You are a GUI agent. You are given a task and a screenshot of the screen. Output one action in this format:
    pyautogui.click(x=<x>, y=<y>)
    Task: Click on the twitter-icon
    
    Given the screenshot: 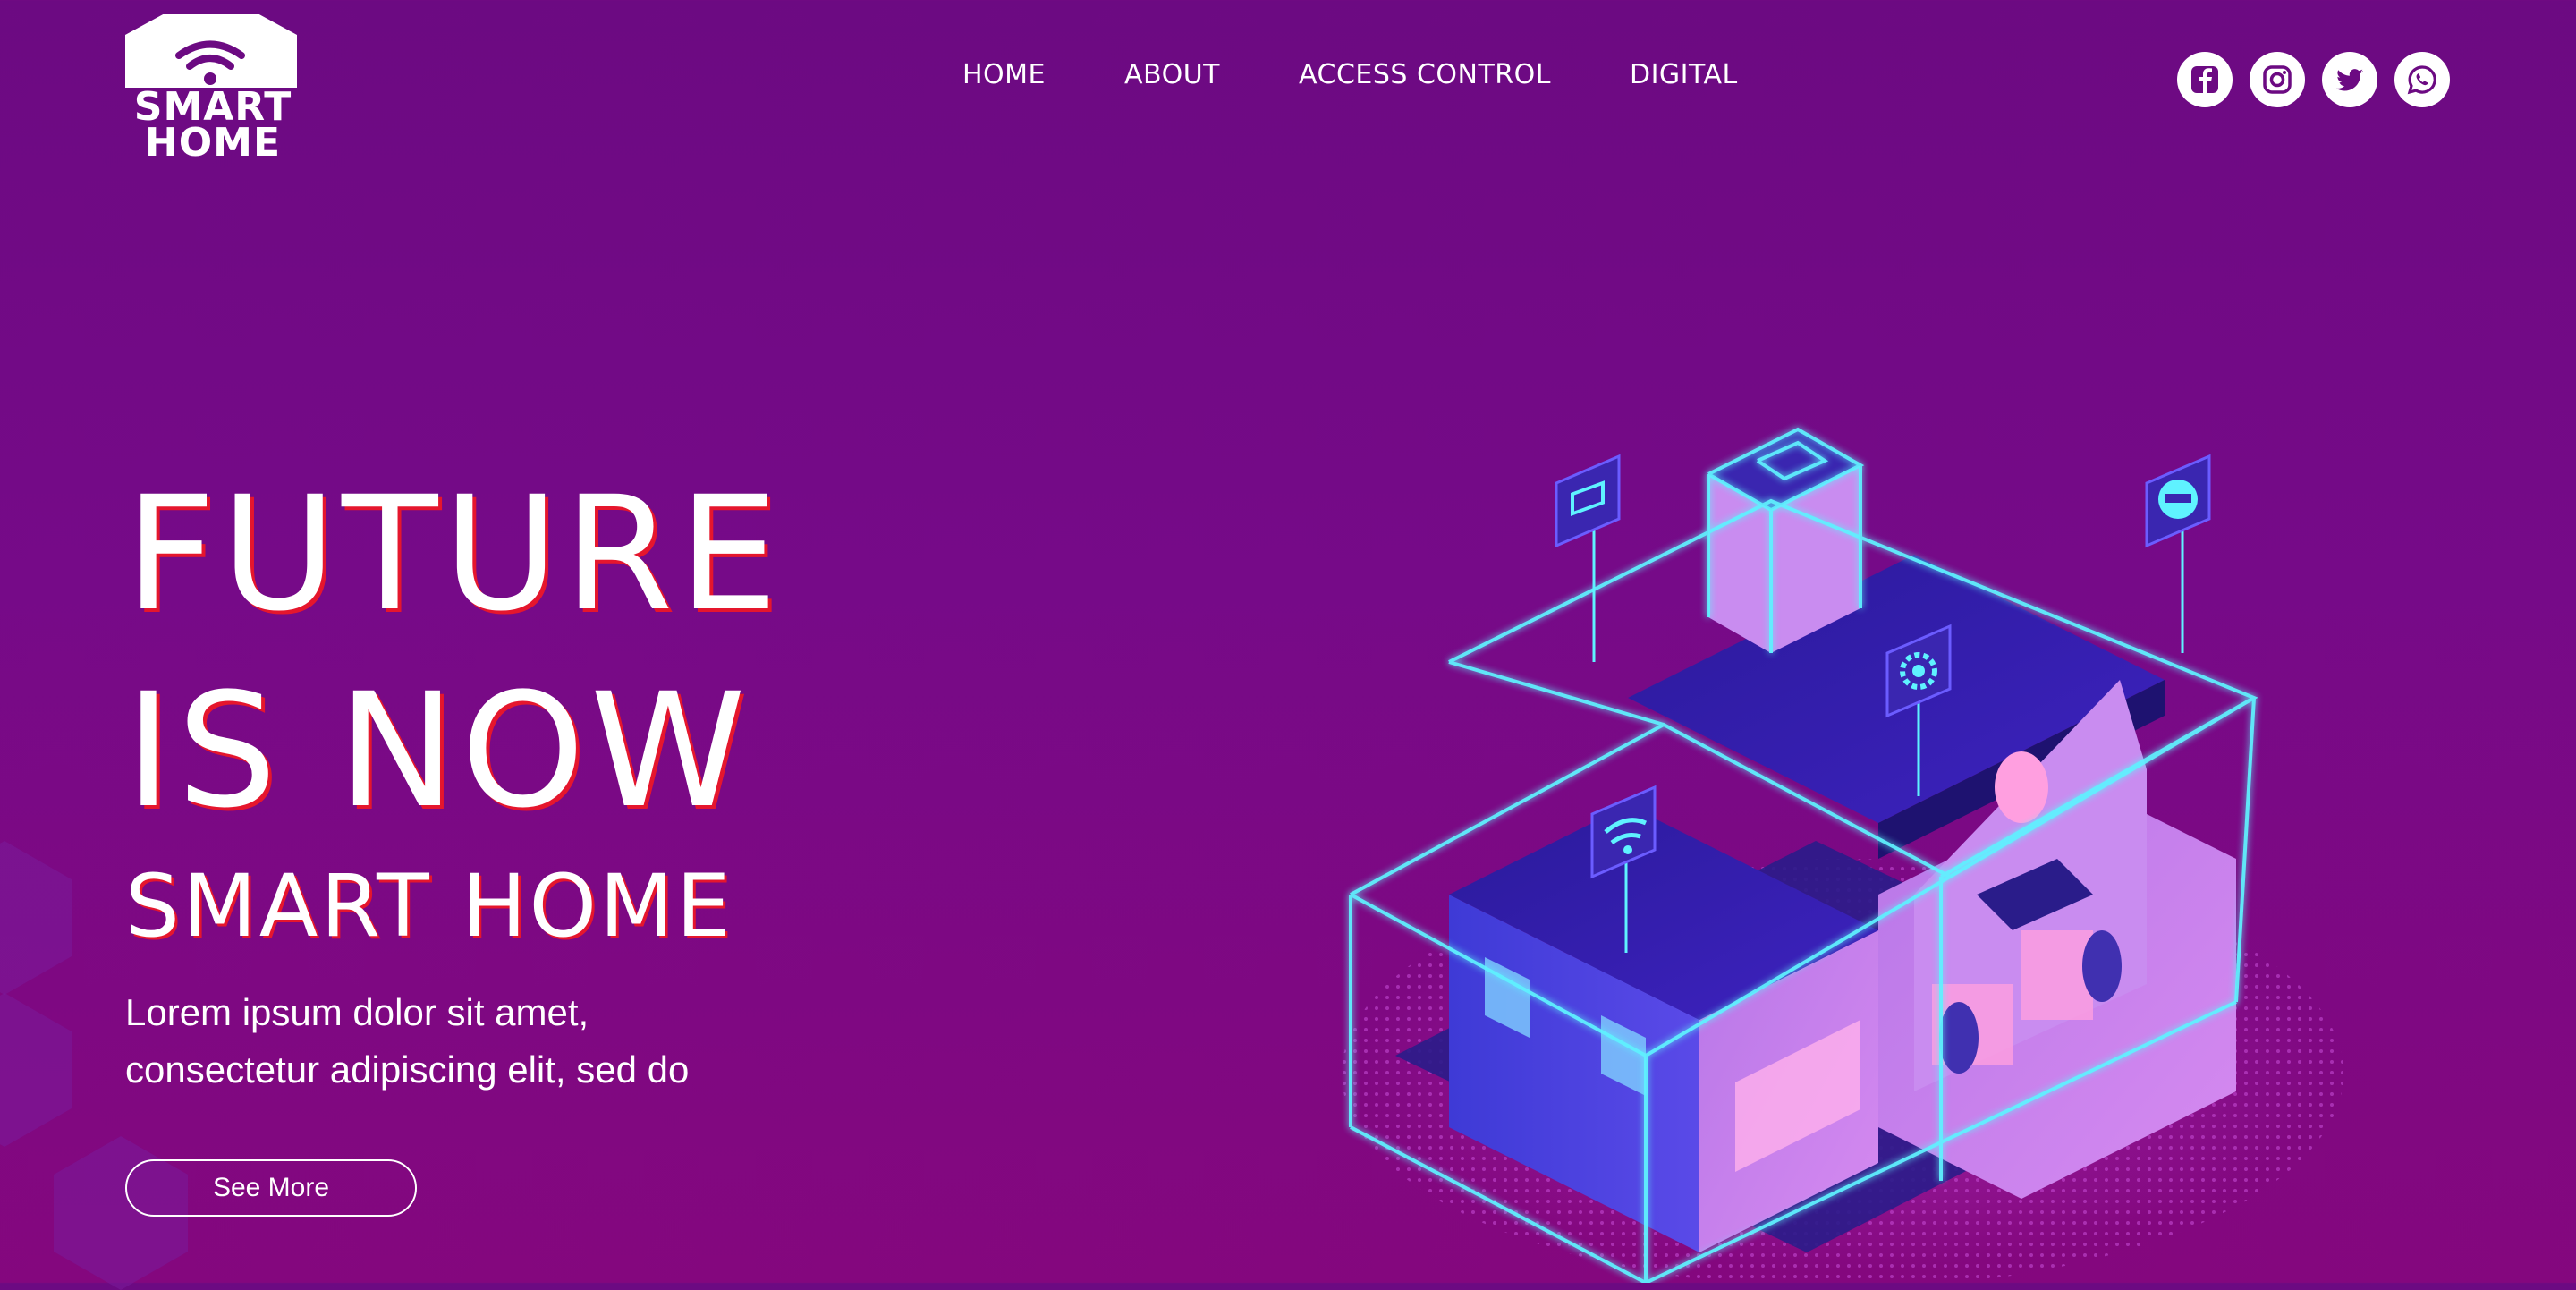 What is the action you would take?
    pyautogui.click(x=2349, y=79)
    